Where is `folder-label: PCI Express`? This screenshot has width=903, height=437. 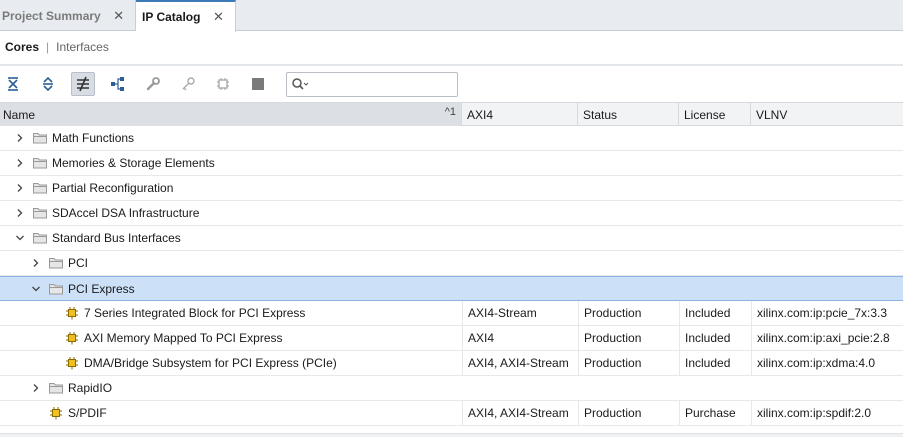 folder-label: PCI Express is located at coordinates (101, 288).